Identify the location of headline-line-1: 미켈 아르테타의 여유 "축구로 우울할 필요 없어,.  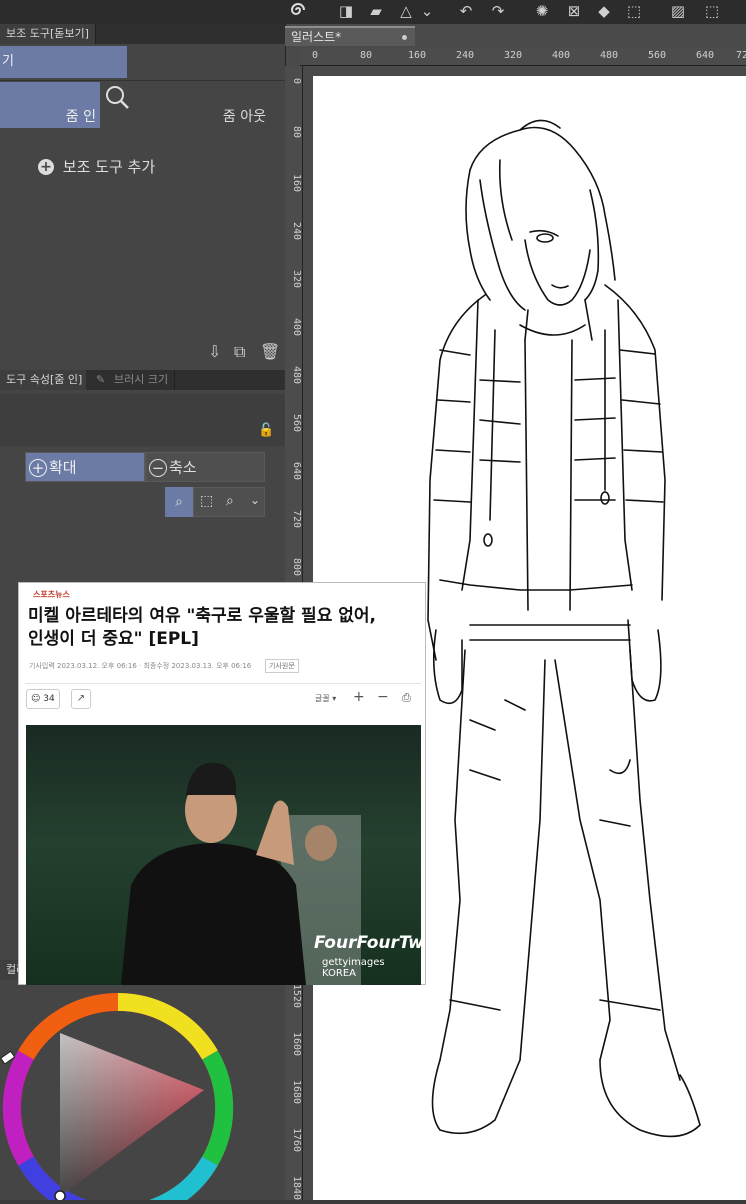
(202, 616).